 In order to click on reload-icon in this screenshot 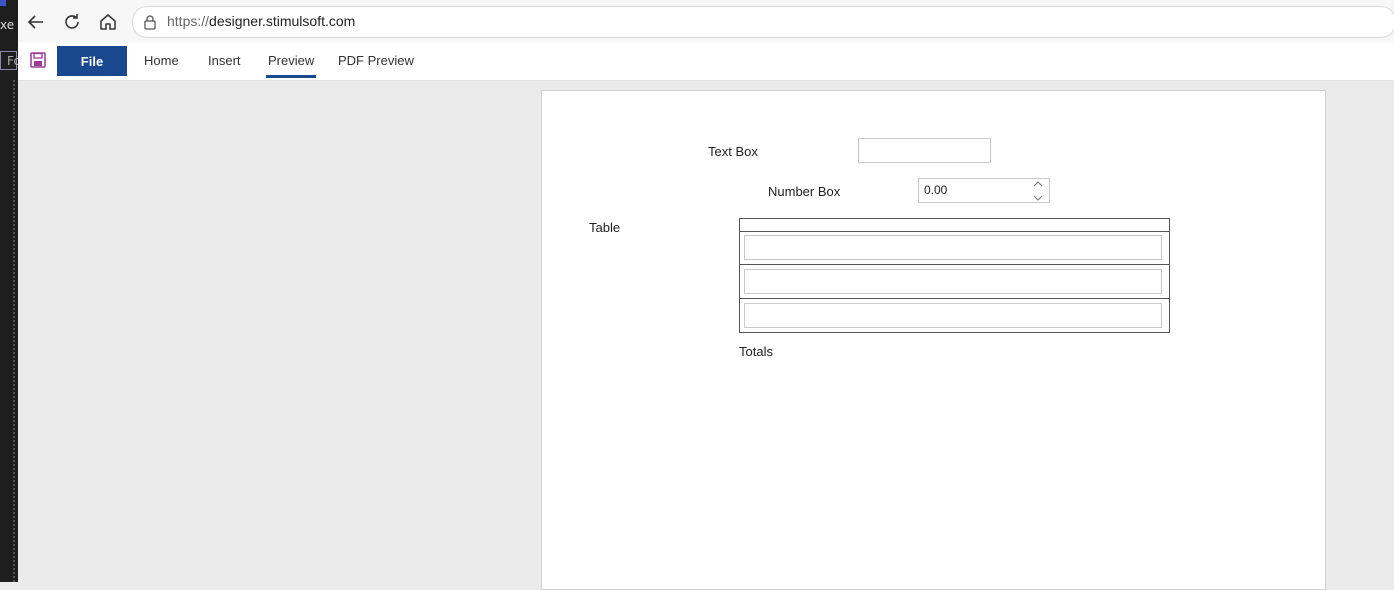, I will do `click(72, 21)`.